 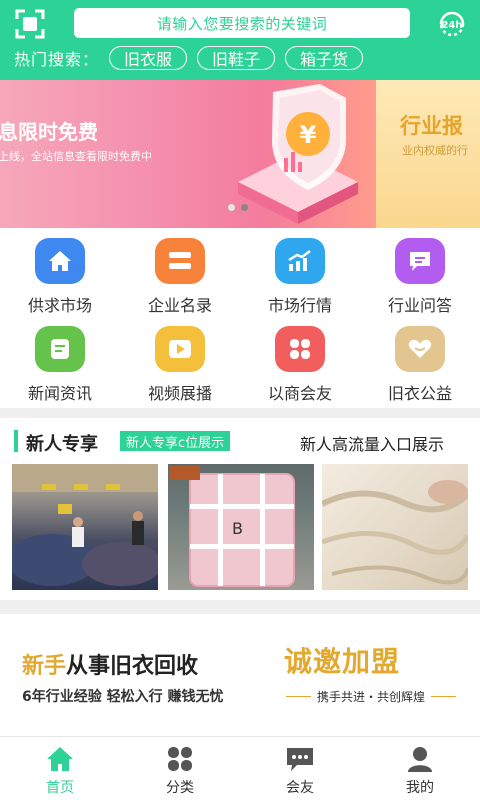 What do you see at coordinates (57, 59) in the screenshot?
I see `hot-search-label: 热门搜索：` at bounding box center [57, 59].